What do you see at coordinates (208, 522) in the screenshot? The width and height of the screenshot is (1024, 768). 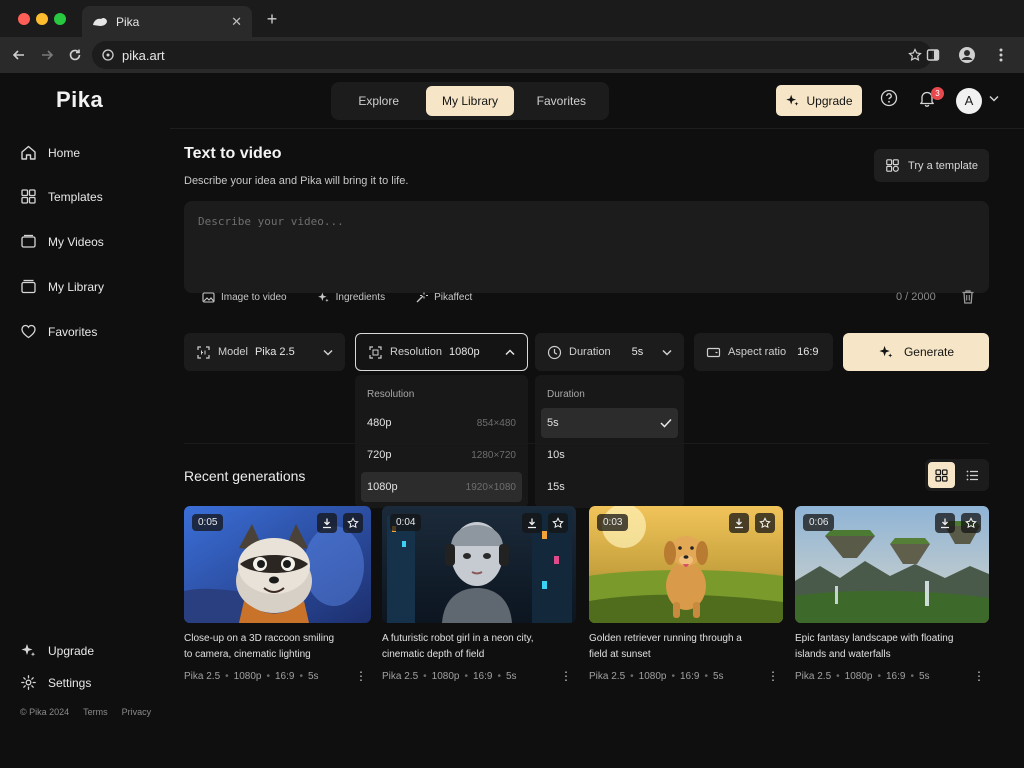 I see `video-duration-badge: 0:05` at bounding box center [208, 522].